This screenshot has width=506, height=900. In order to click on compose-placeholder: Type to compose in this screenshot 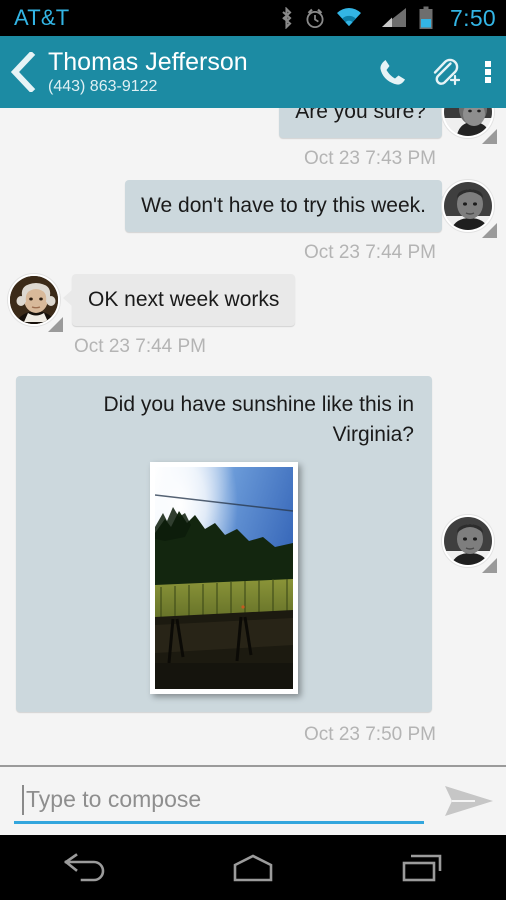, I will do `click(114, 799)`.